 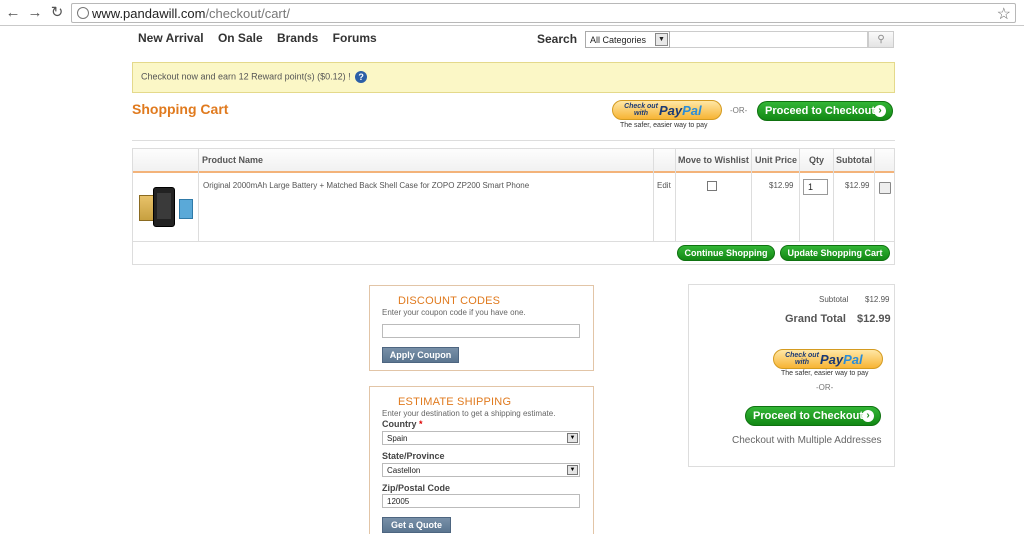 What do you see at coordinates (726, 253) in the screenshot?
I see `continue-shopping-button: Continue Shopping` at bounding box center [726, 253].